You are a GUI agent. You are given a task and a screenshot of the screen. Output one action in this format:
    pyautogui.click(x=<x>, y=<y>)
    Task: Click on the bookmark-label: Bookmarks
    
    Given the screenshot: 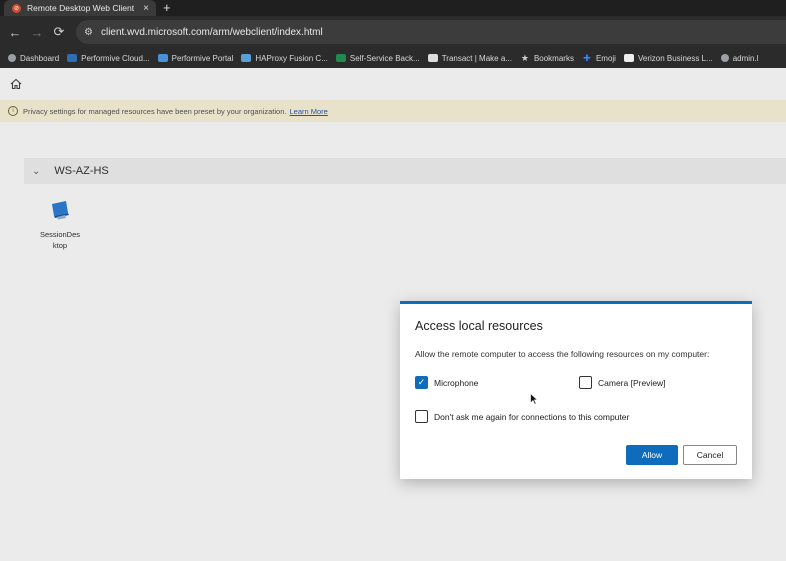 What is the action you would take?
    pyautogui.click(x=553, y=58)
    